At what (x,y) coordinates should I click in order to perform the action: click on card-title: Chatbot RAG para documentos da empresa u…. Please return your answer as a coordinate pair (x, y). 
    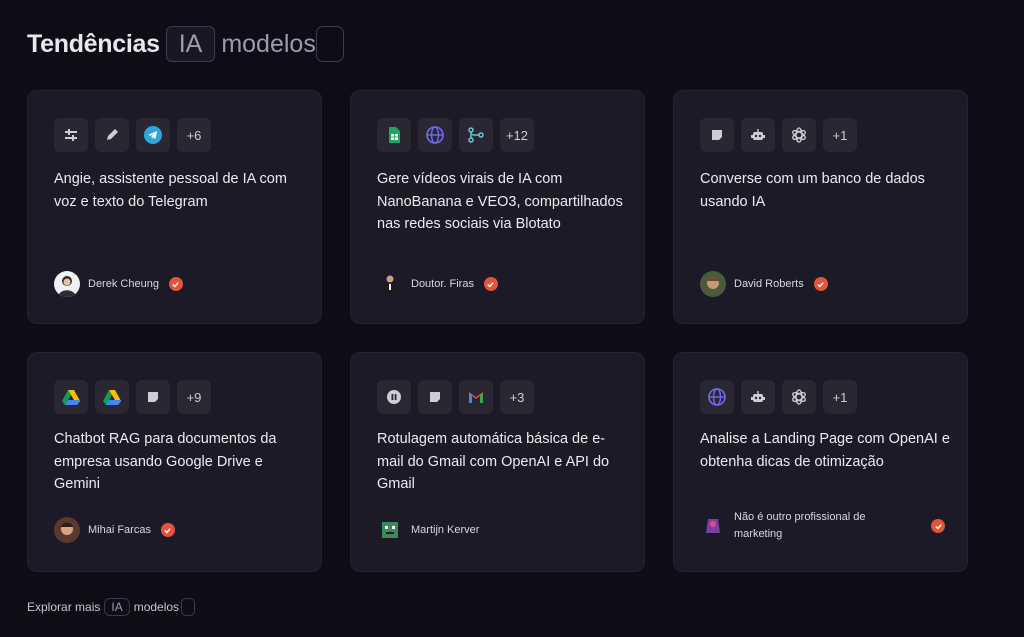
    Looking at the image, I should click on (165, 461).